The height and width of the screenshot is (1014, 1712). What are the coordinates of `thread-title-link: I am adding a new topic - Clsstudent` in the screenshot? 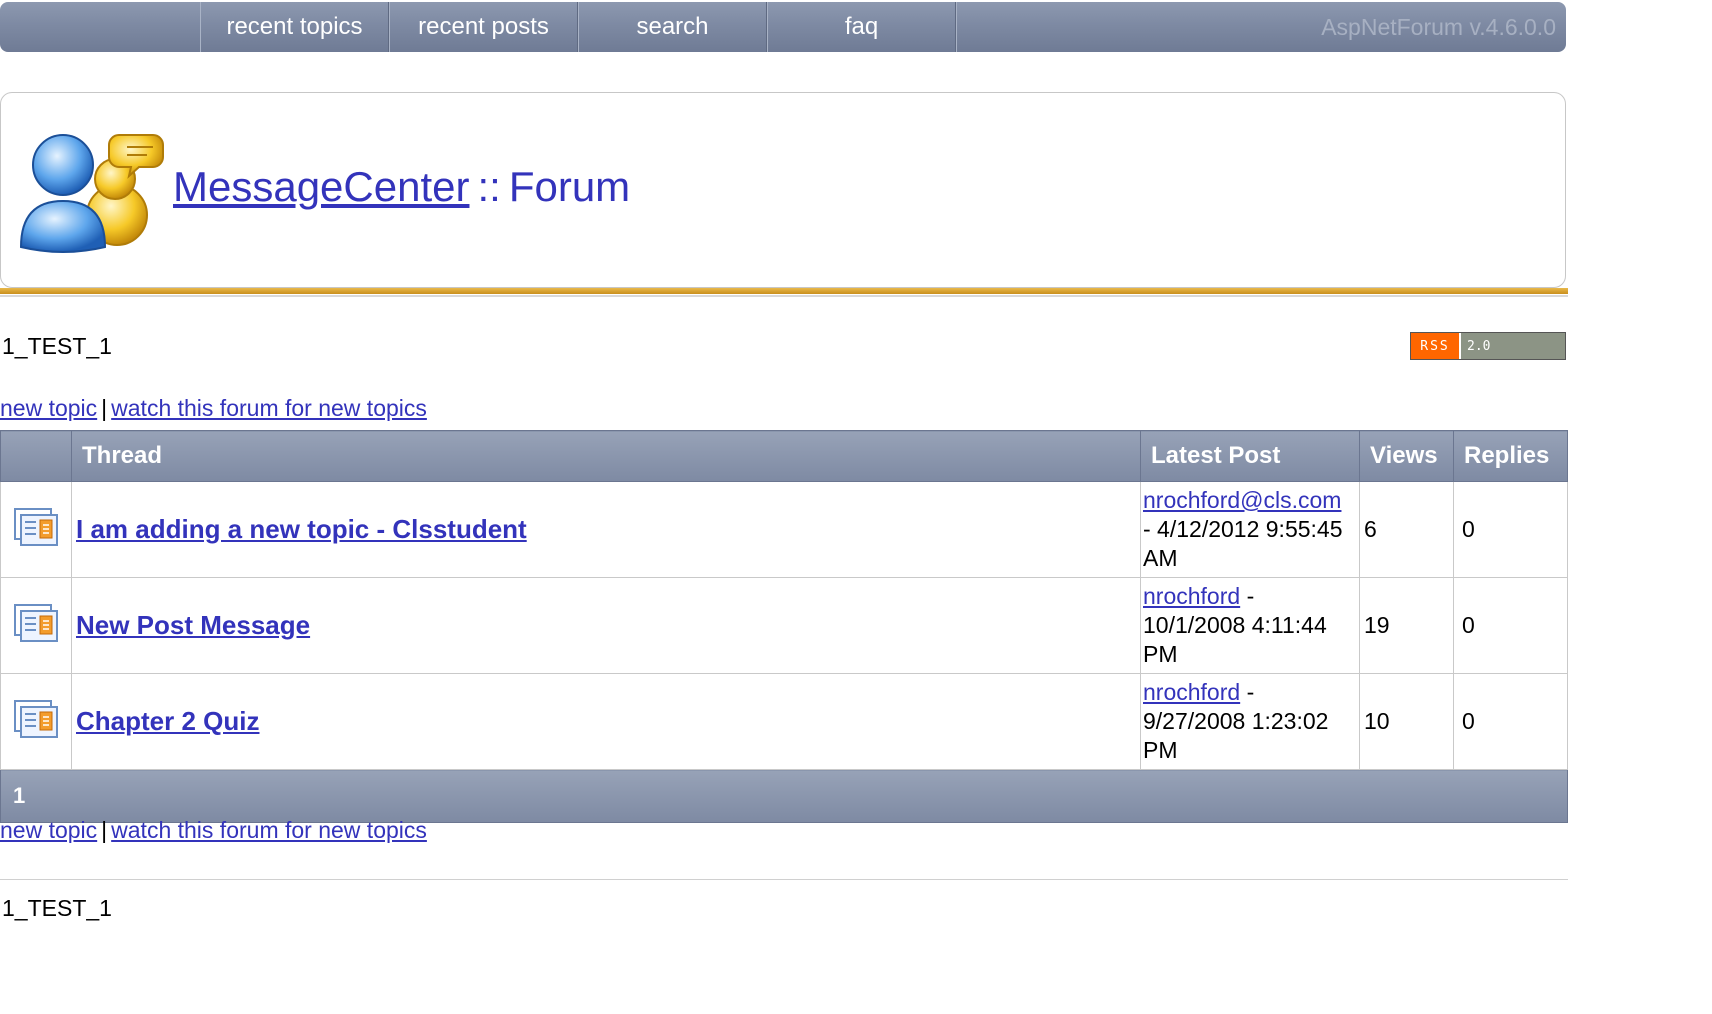 It's located at (301, 529).